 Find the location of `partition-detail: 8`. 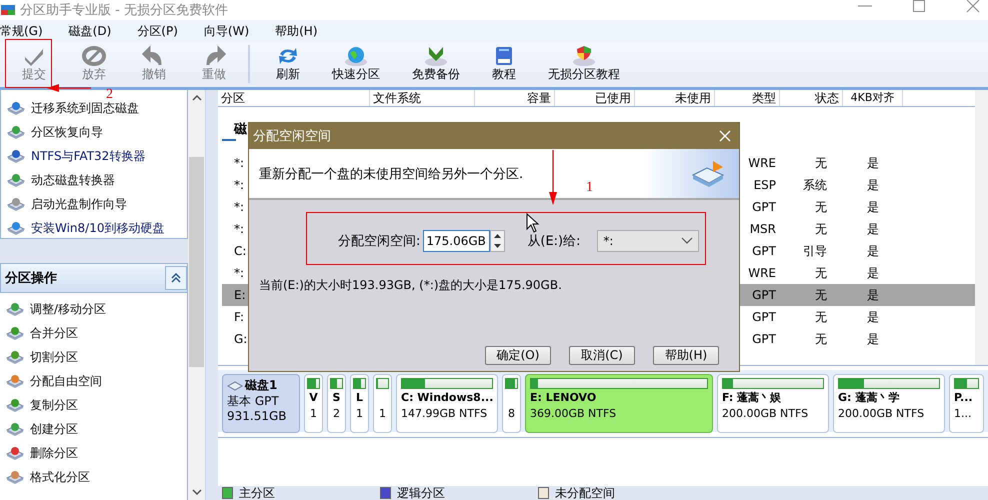

partition-detail: 8 is located at coordinates (511, 413).